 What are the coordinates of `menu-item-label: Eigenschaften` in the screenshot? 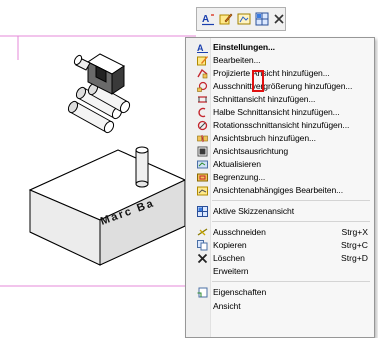 It's located at (240, 292).